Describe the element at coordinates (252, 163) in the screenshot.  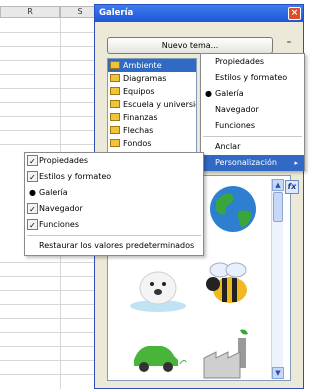
I see `menu-item-personalizacion: Personalización ▸` at that location.